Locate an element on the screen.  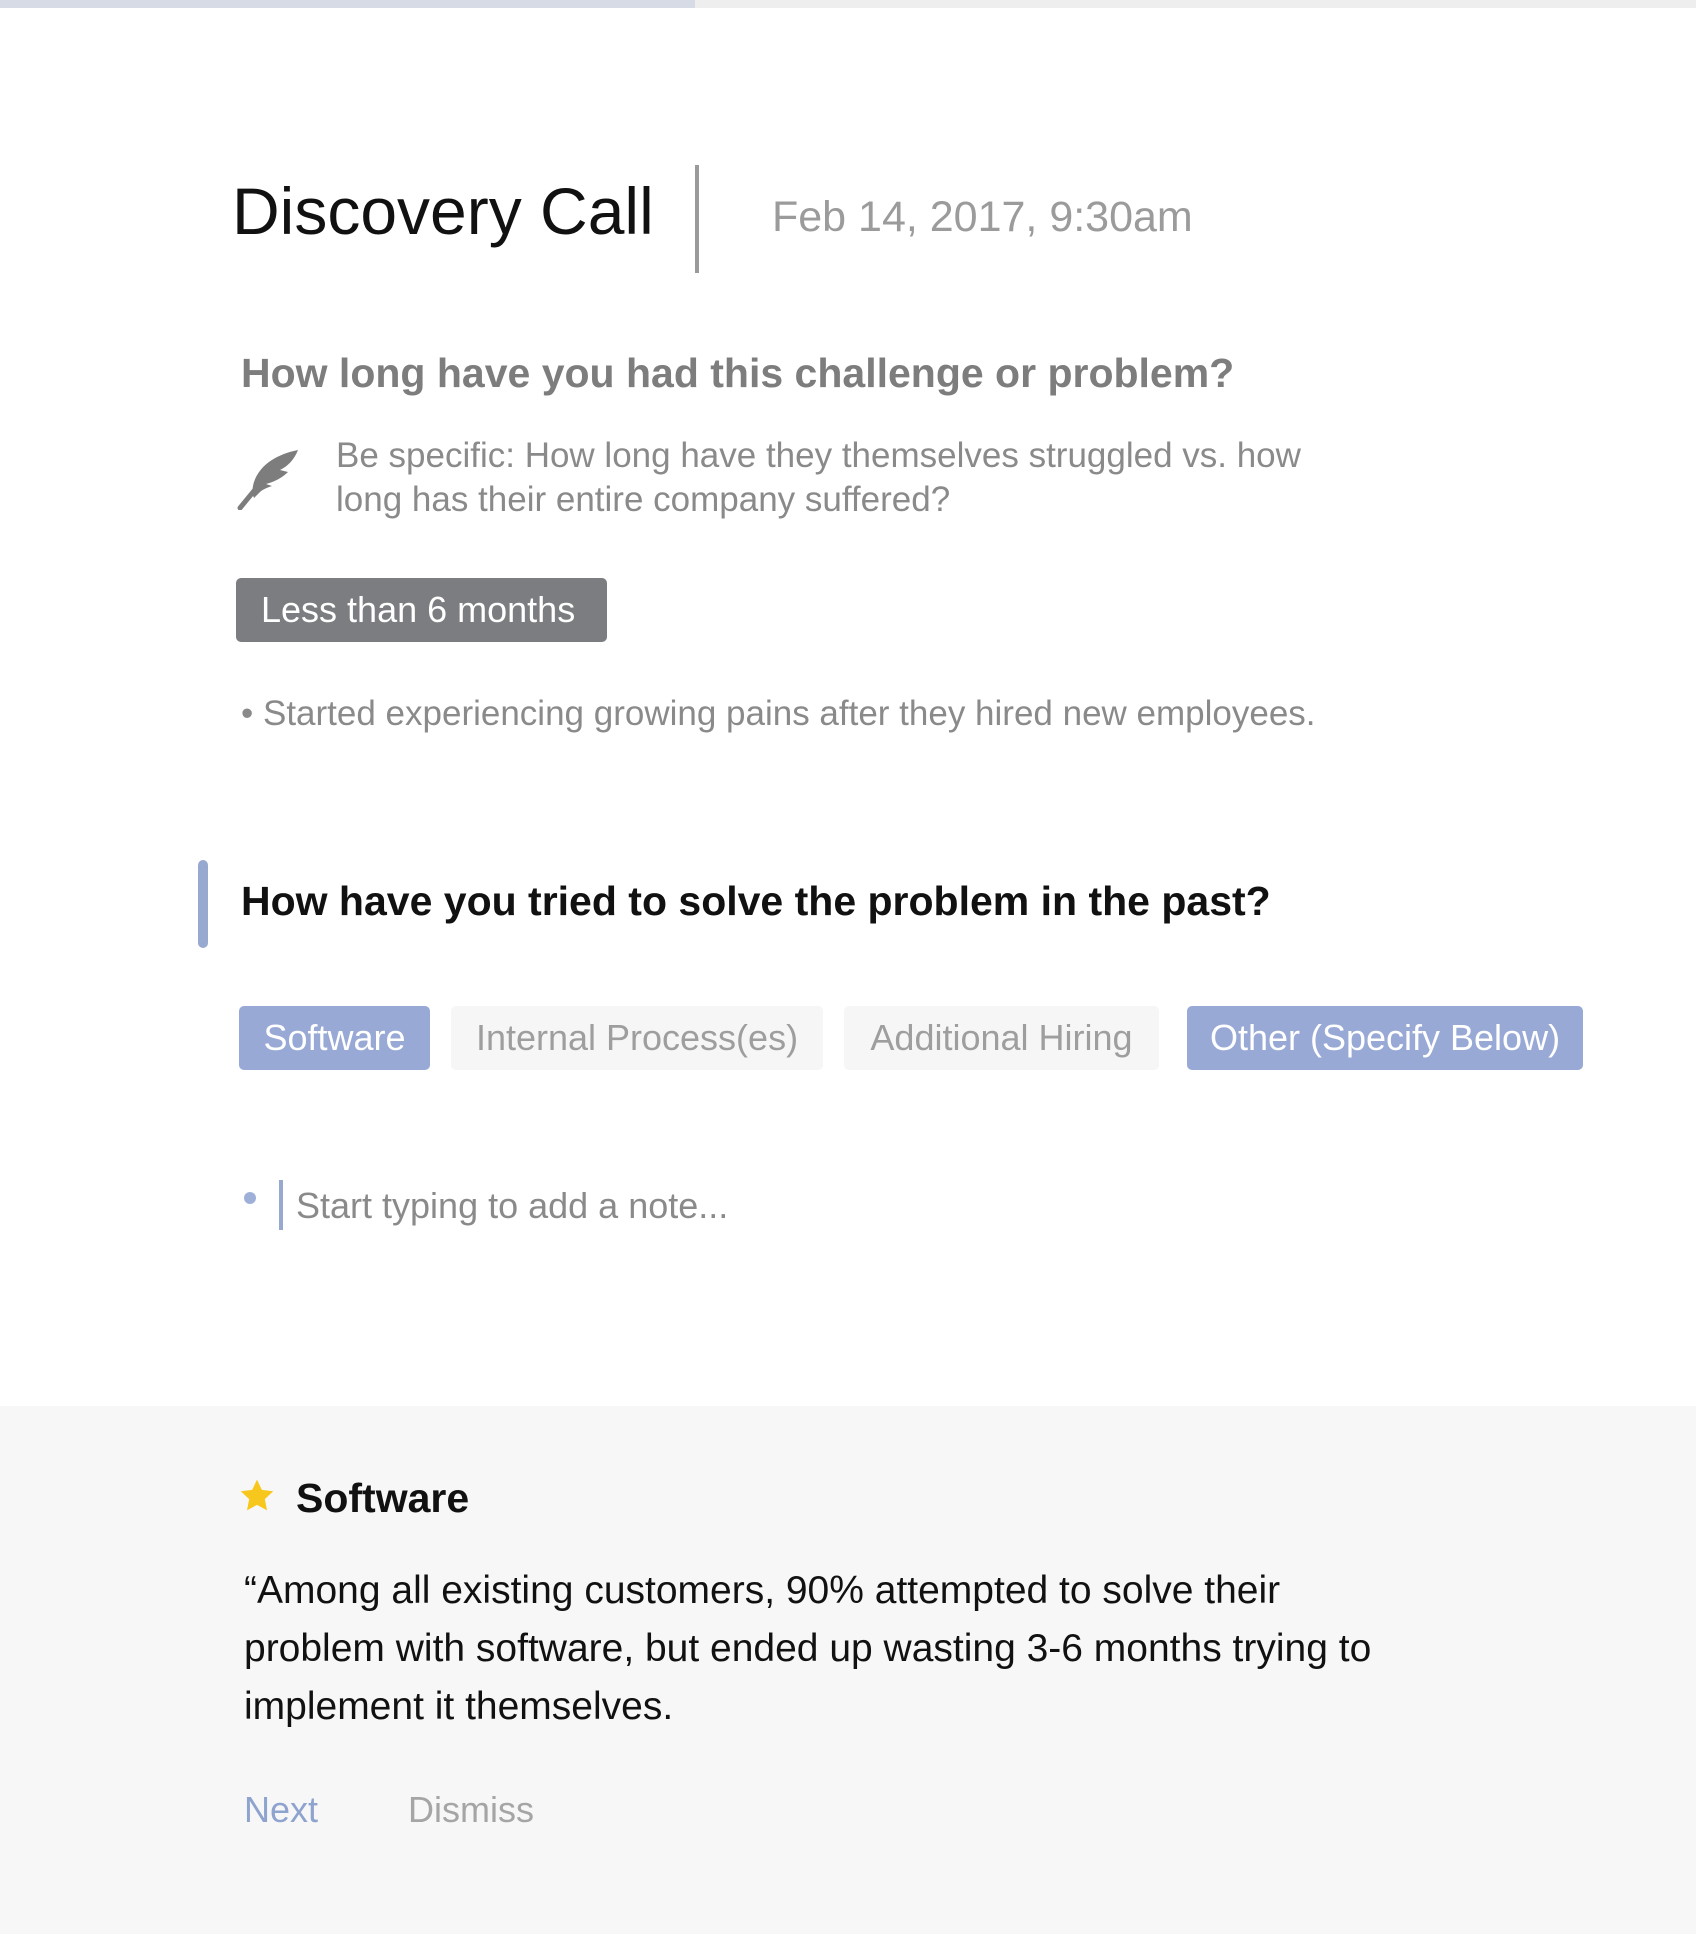
progress-bar-track is located at coordinates (848, 4).